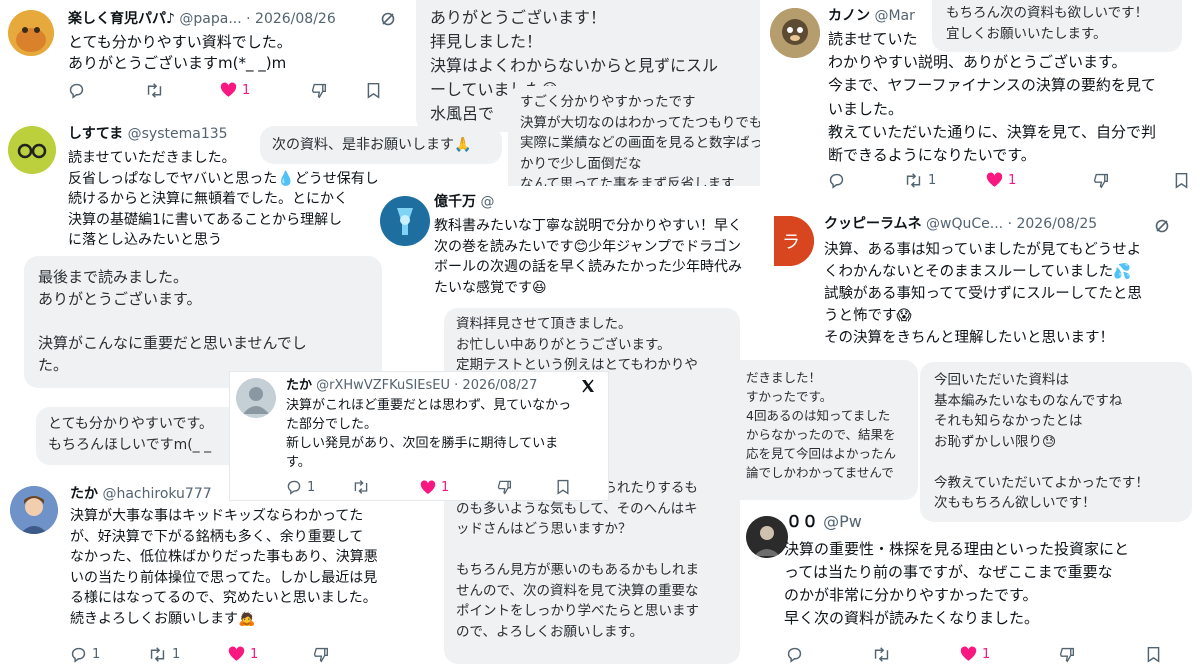  I want to click on handle: @Mar, so click(894, 16).